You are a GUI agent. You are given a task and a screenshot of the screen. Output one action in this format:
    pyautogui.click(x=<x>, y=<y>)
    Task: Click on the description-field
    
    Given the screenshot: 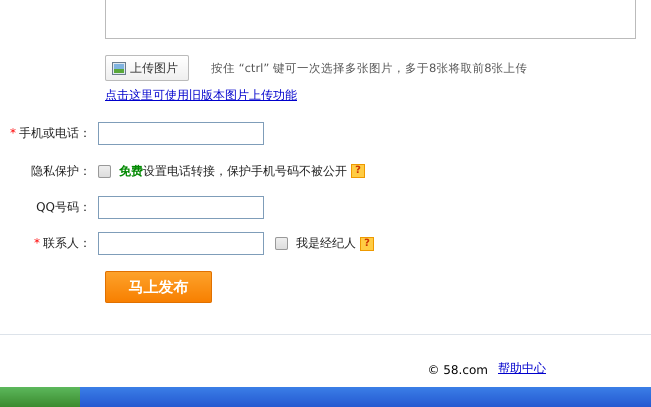 What is the action you would take?
    pyautogui.click(x=370, y=19)
    